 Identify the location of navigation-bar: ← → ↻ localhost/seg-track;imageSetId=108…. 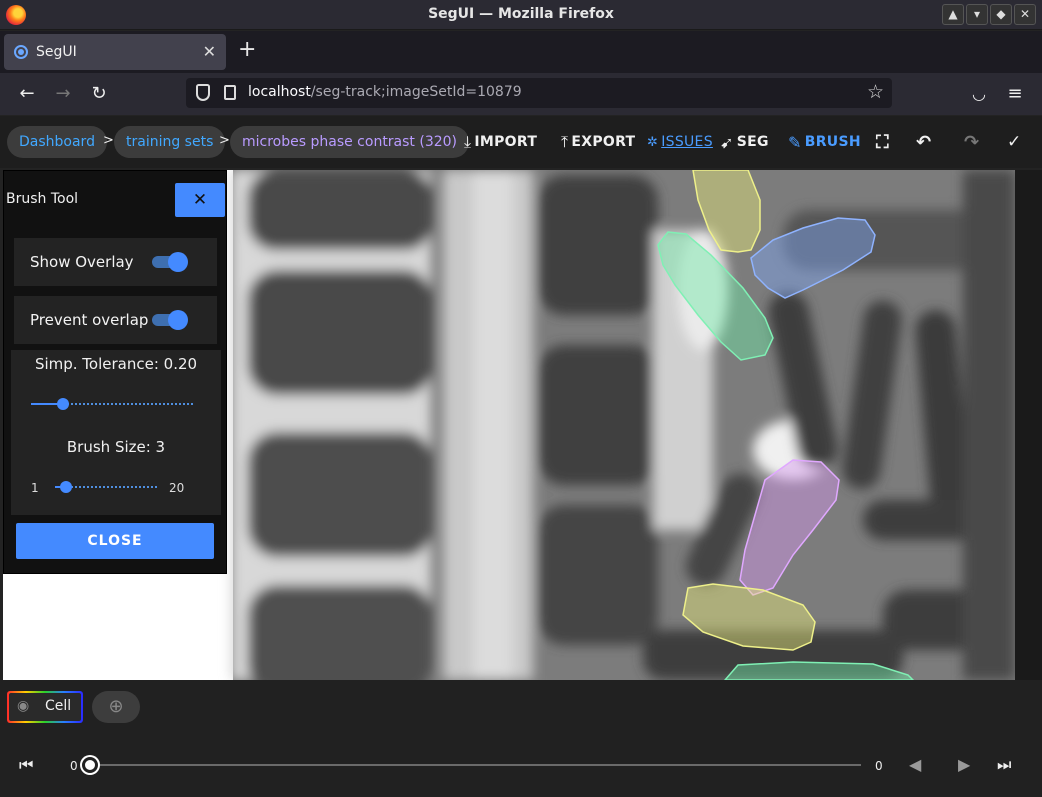
(521, 94).